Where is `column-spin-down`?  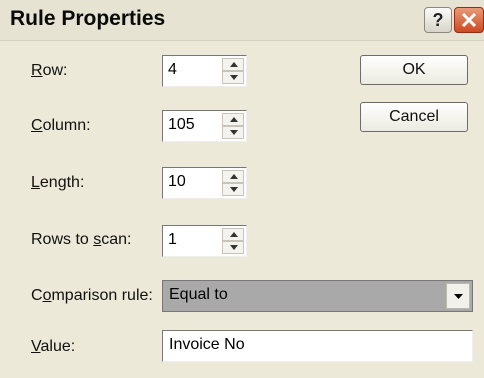 column-spin-down is located at coordinates (233, 132).